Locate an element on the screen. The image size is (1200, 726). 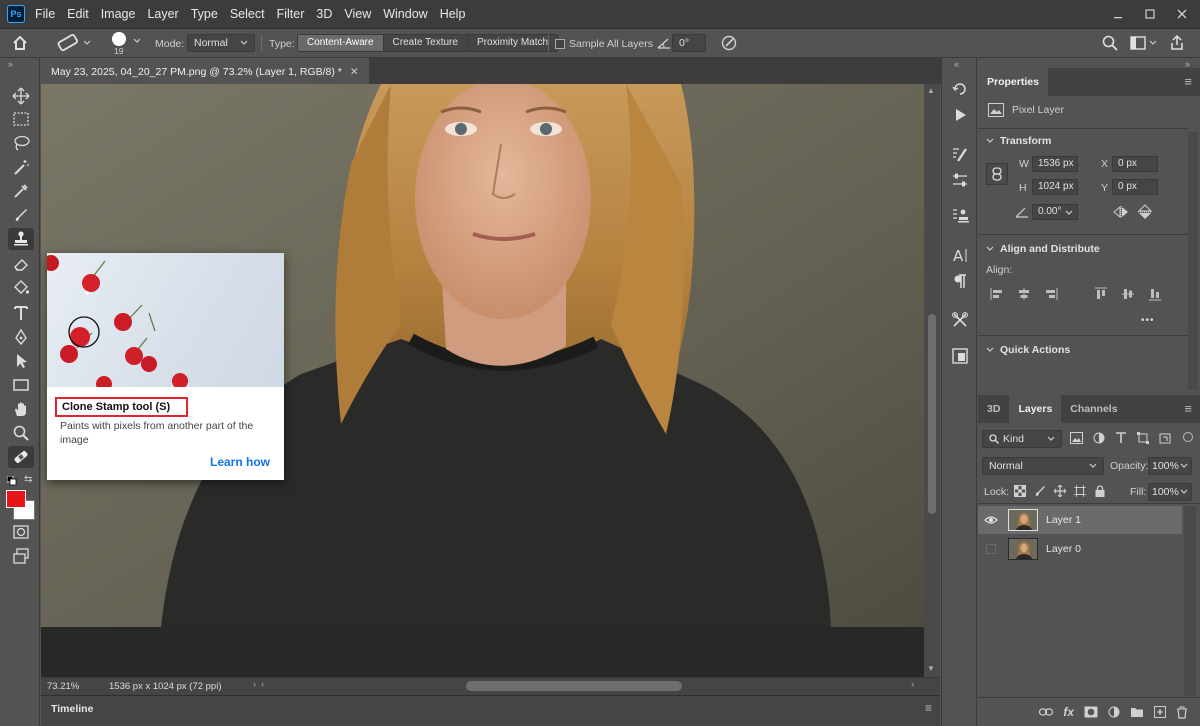
filter-pixel-icon is located at coordinates (1076, 438).